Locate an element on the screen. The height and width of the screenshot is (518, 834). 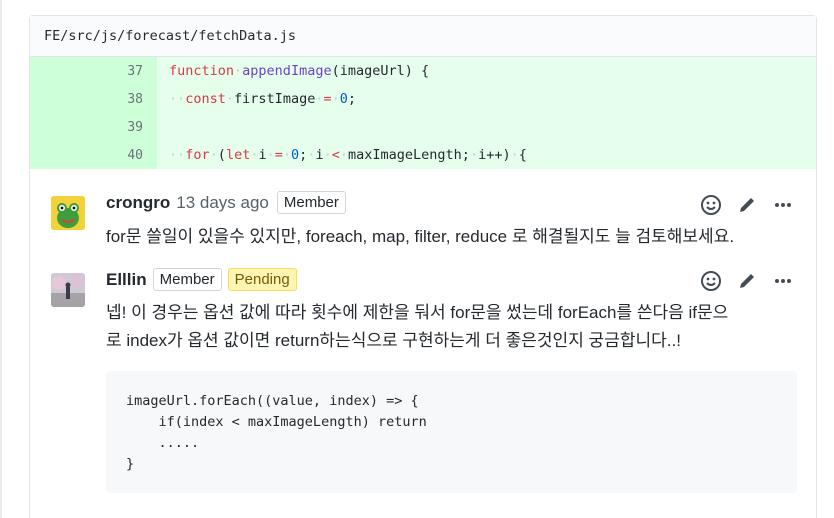
comment-header: Elllin Member Pending is located at coordinates (204, 279).